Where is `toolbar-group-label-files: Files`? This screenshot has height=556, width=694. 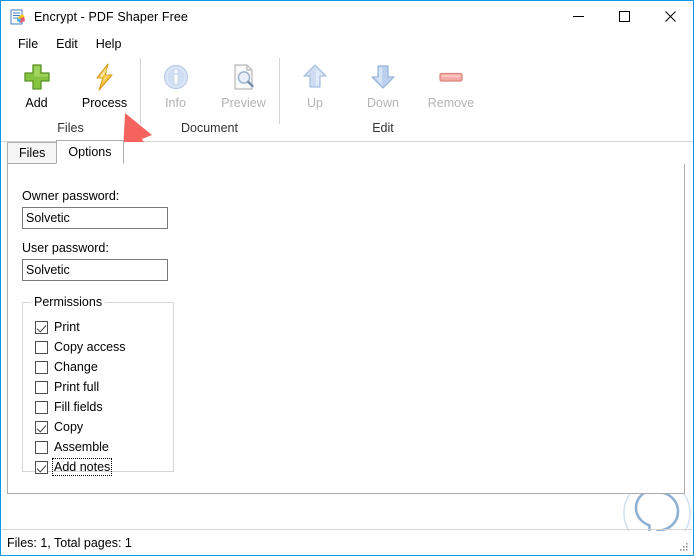
toolbar-group-label-files: Files is located at coordinates (70, 128).